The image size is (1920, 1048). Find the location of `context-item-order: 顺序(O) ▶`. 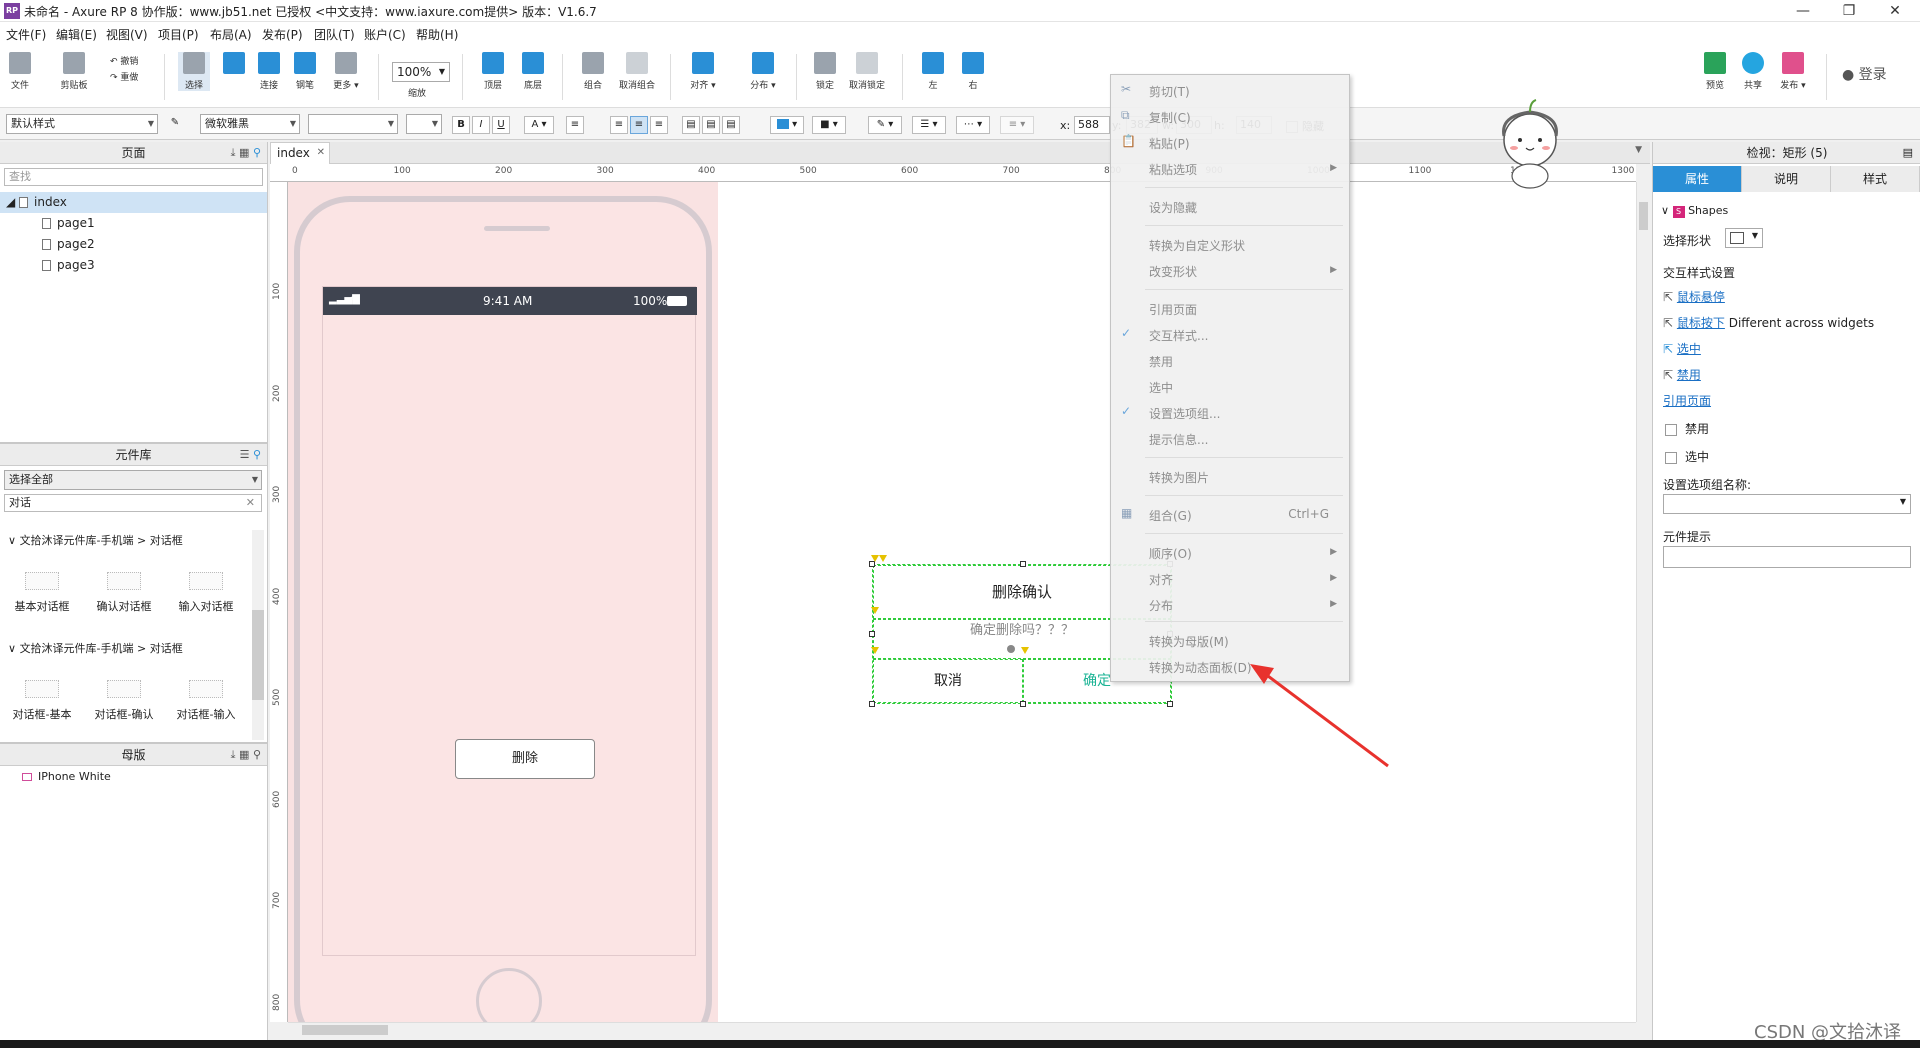

context-item-order: 顺序(O) ▶ is located at coordinates (1230, 552).